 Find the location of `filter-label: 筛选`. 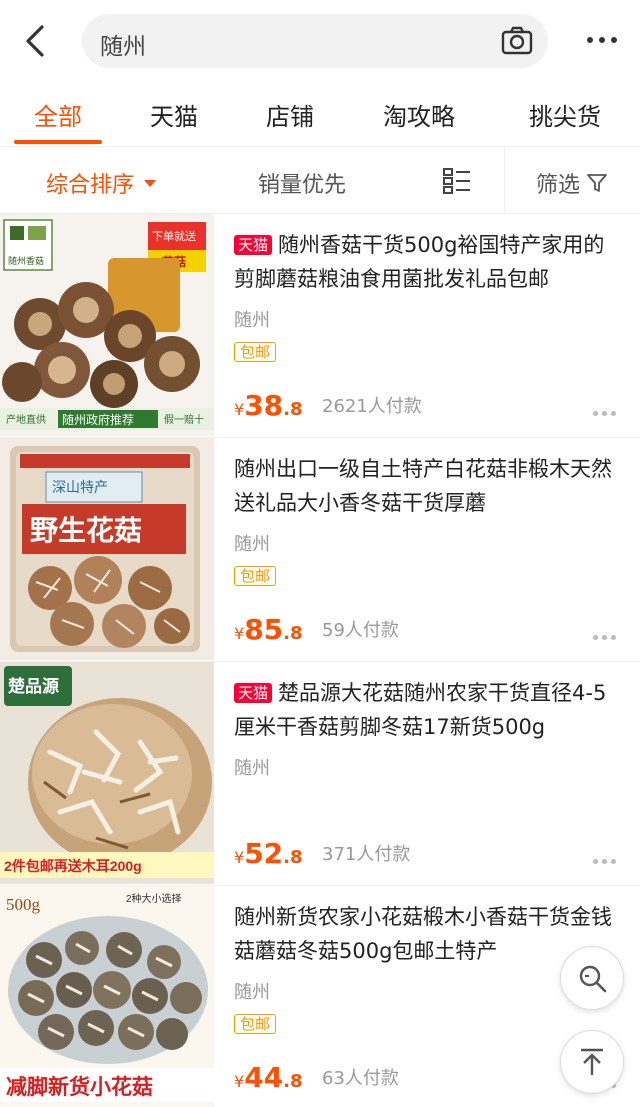

filter-label: 筛选 is located at coordinates (558, 185).